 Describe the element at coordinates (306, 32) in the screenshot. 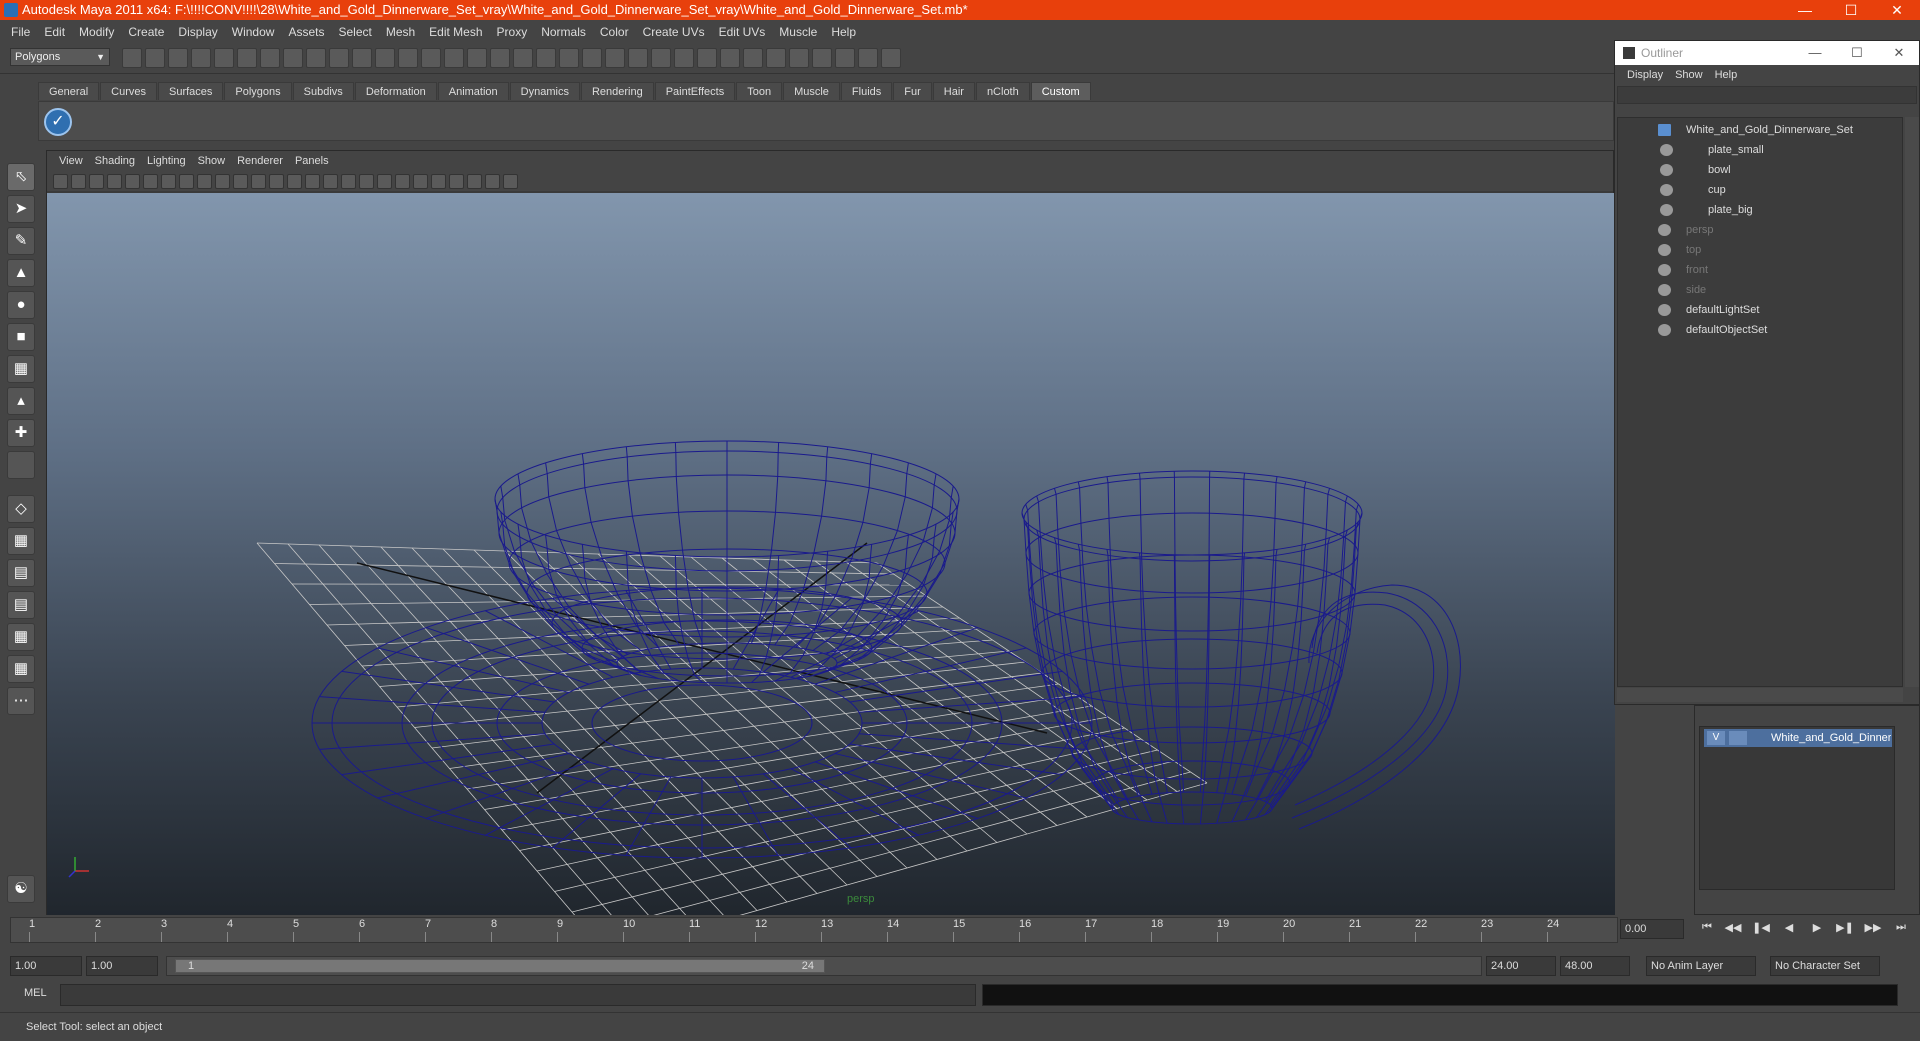

I see `menu-assets: Assets` at that location.